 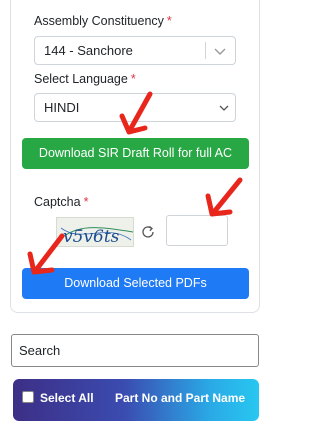 I want to click on captcha-graphic: v5v6ts, so click(x=96, y=237).